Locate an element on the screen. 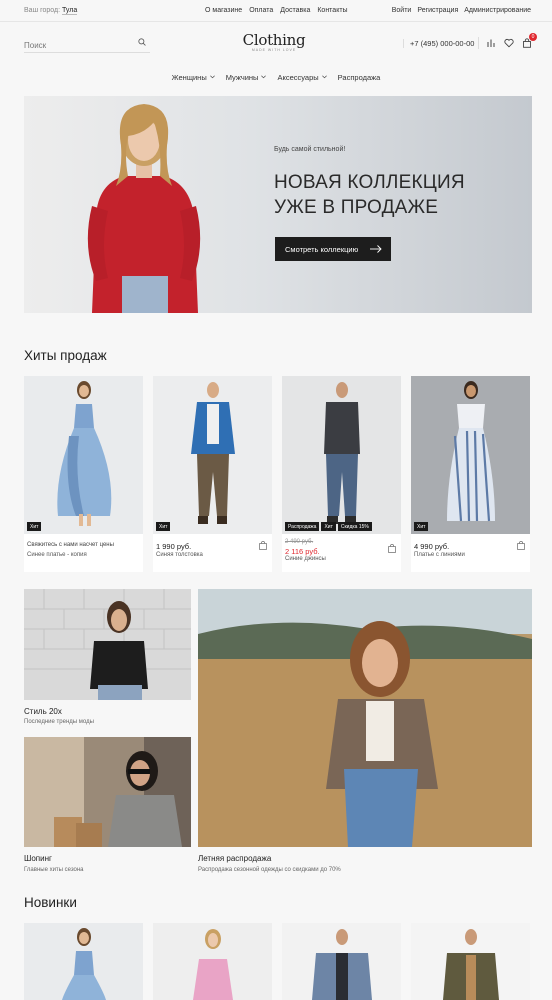 The height and width of the screenshot is (1000, 552). header-icons: 0 is located at coordinates (507, 41).